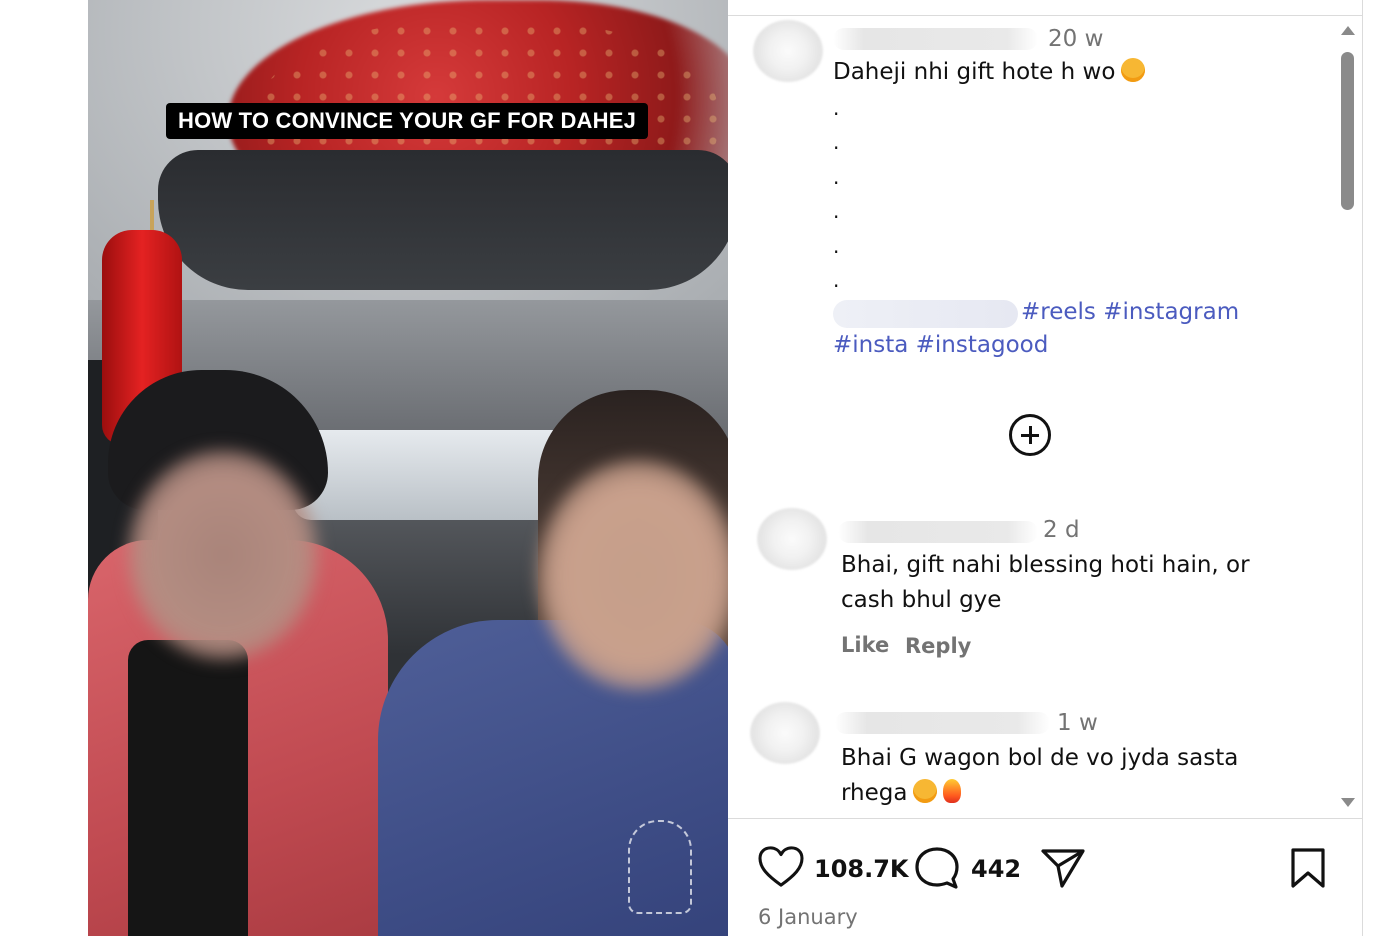 The image size is (1400, 936). I want to click on likes-count: 108.7K, so click(861, 869).